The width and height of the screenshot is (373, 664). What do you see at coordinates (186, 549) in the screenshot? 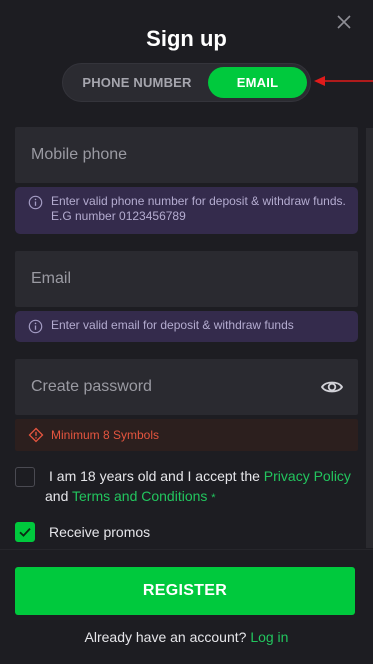
I see `divider` at bounding box center [186, 549].